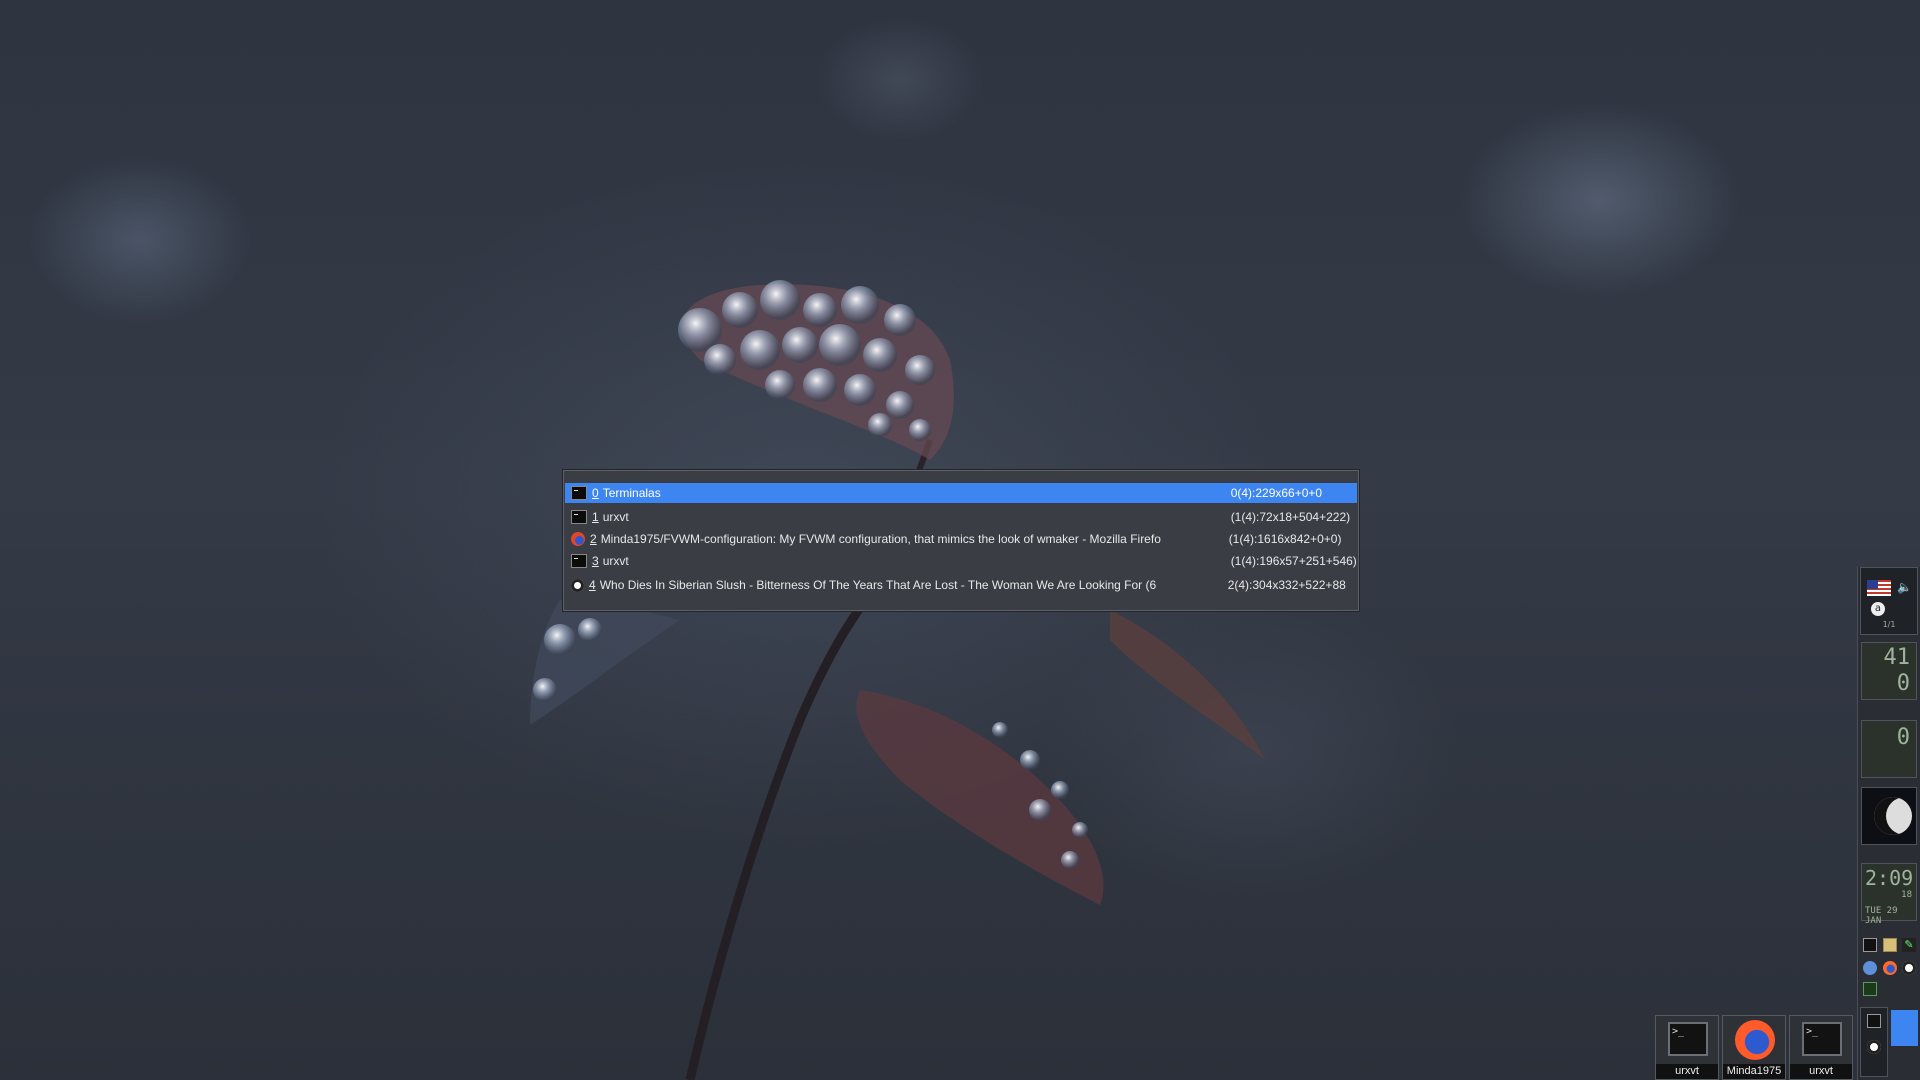 Image resolution: width=1920 pixels, height=1080 pixels. What do you see at coordinates (1903, 683) in the screenshot?
I see `memory-bottom-value: 0` at bounding box center [1903, 683].